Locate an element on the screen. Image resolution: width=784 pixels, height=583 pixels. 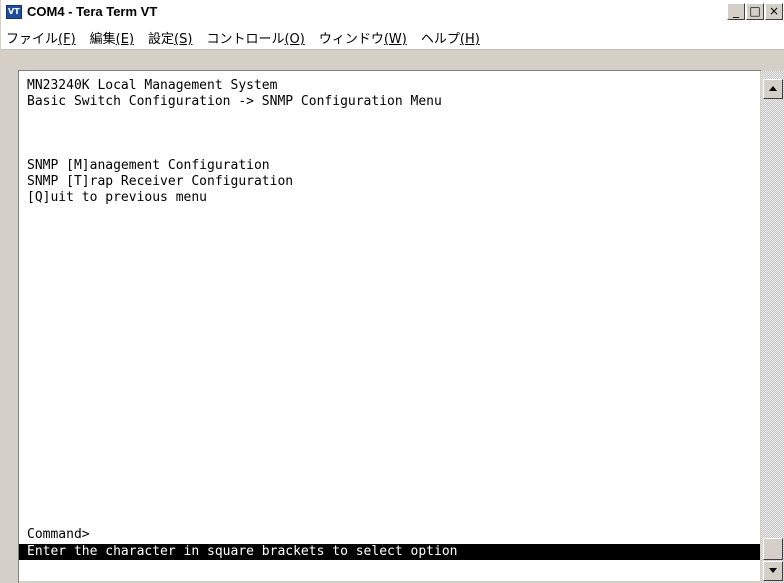
menu-control: コントロール(O) is located at coordinates (255, 37).